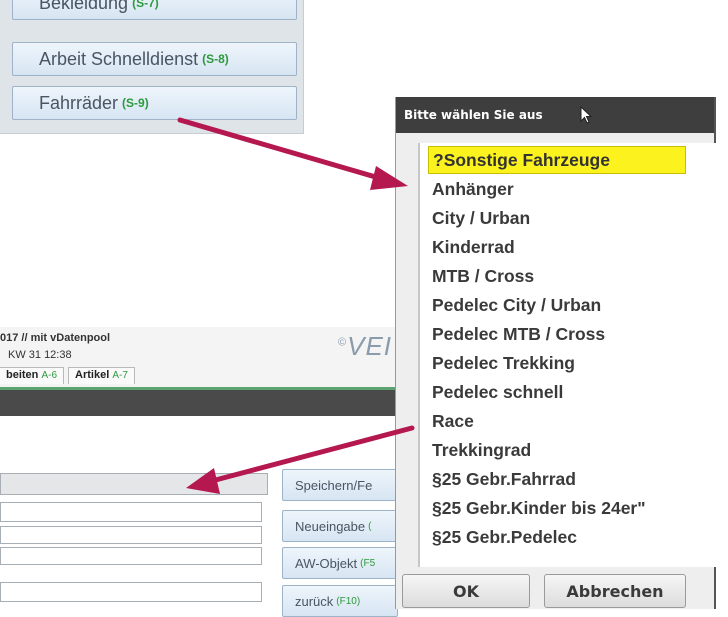  What do you see at coordinates (557, 160) in the screenshot?
I see `list-item: ?Sonstige Fahrzeuge` at bounding box center [557, 160].